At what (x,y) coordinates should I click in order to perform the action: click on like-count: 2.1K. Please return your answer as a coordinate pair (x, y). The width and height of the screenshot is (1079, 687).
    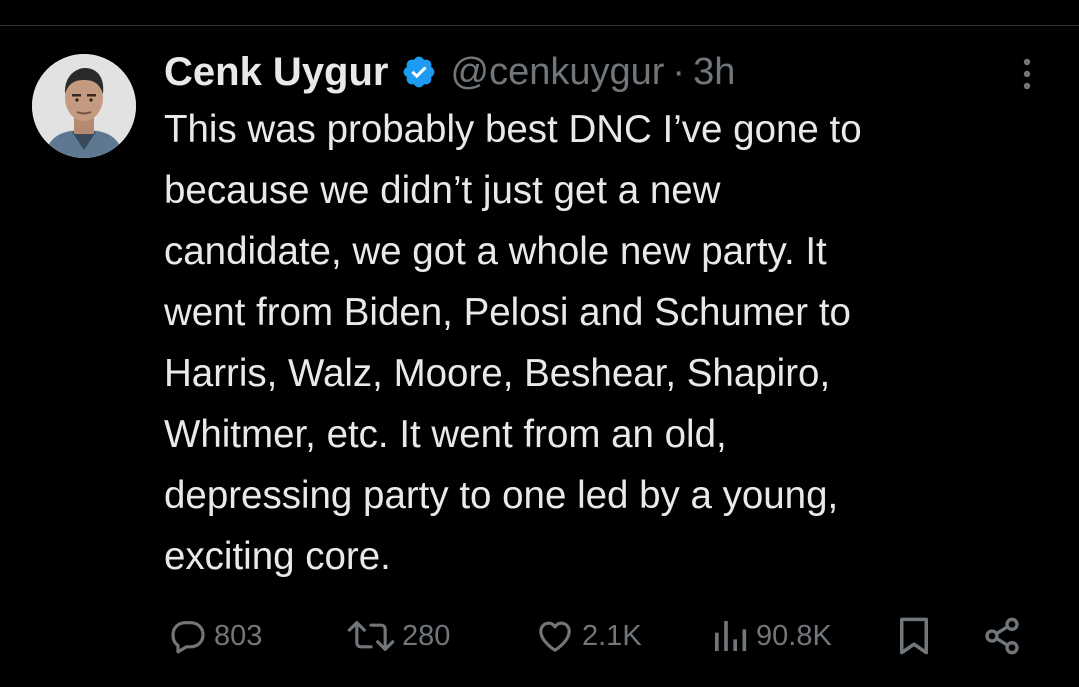
    Looking at the image, I should click on (612, 635).